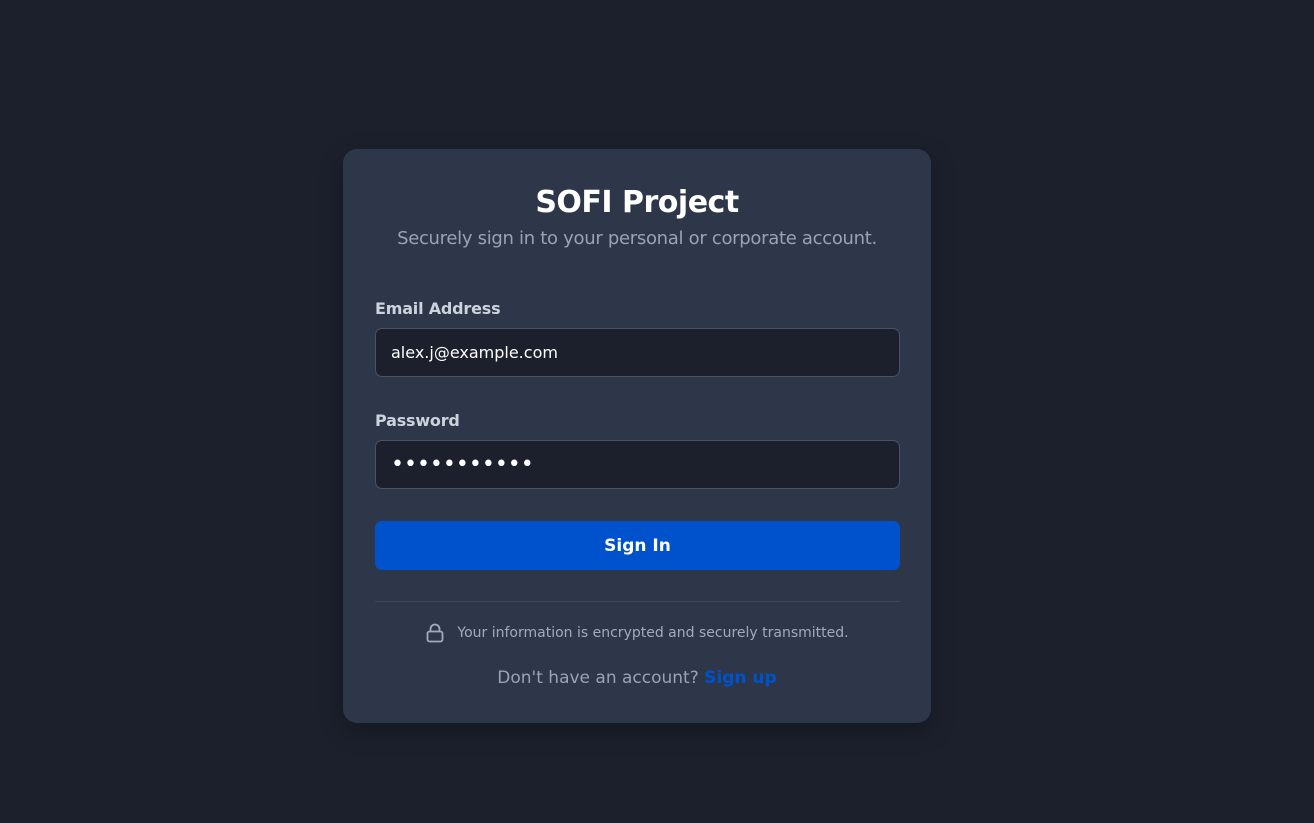 The height and width of the screenshot is (823, 1314). What do you see at coordinates (474, 352) in the screenshot?
I see `email-value: alex.j@example.com` at bounding box center [474, 352].